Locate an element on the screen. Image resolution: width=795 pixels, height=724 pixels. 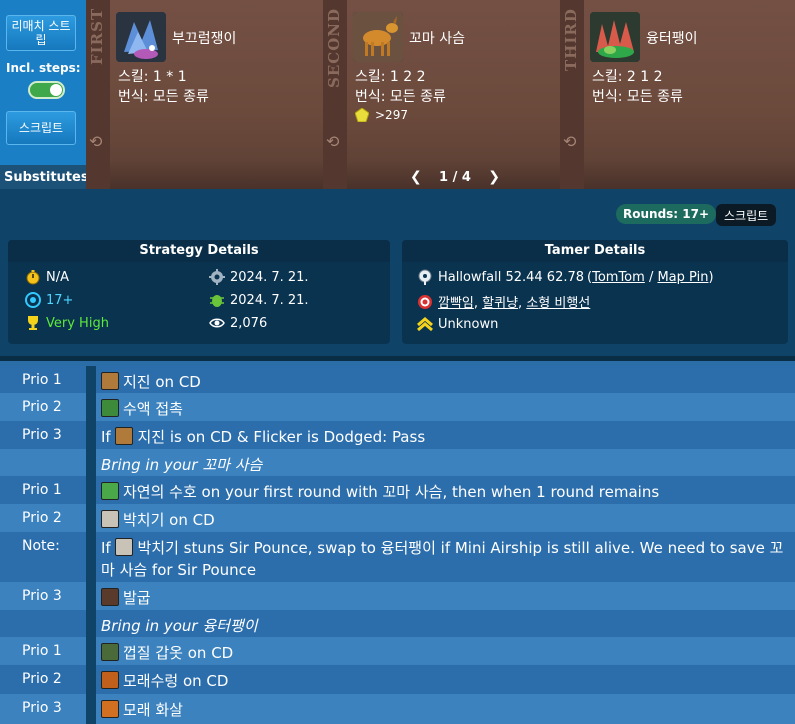
stopwatch-icon is located at coordinates (33, 277).